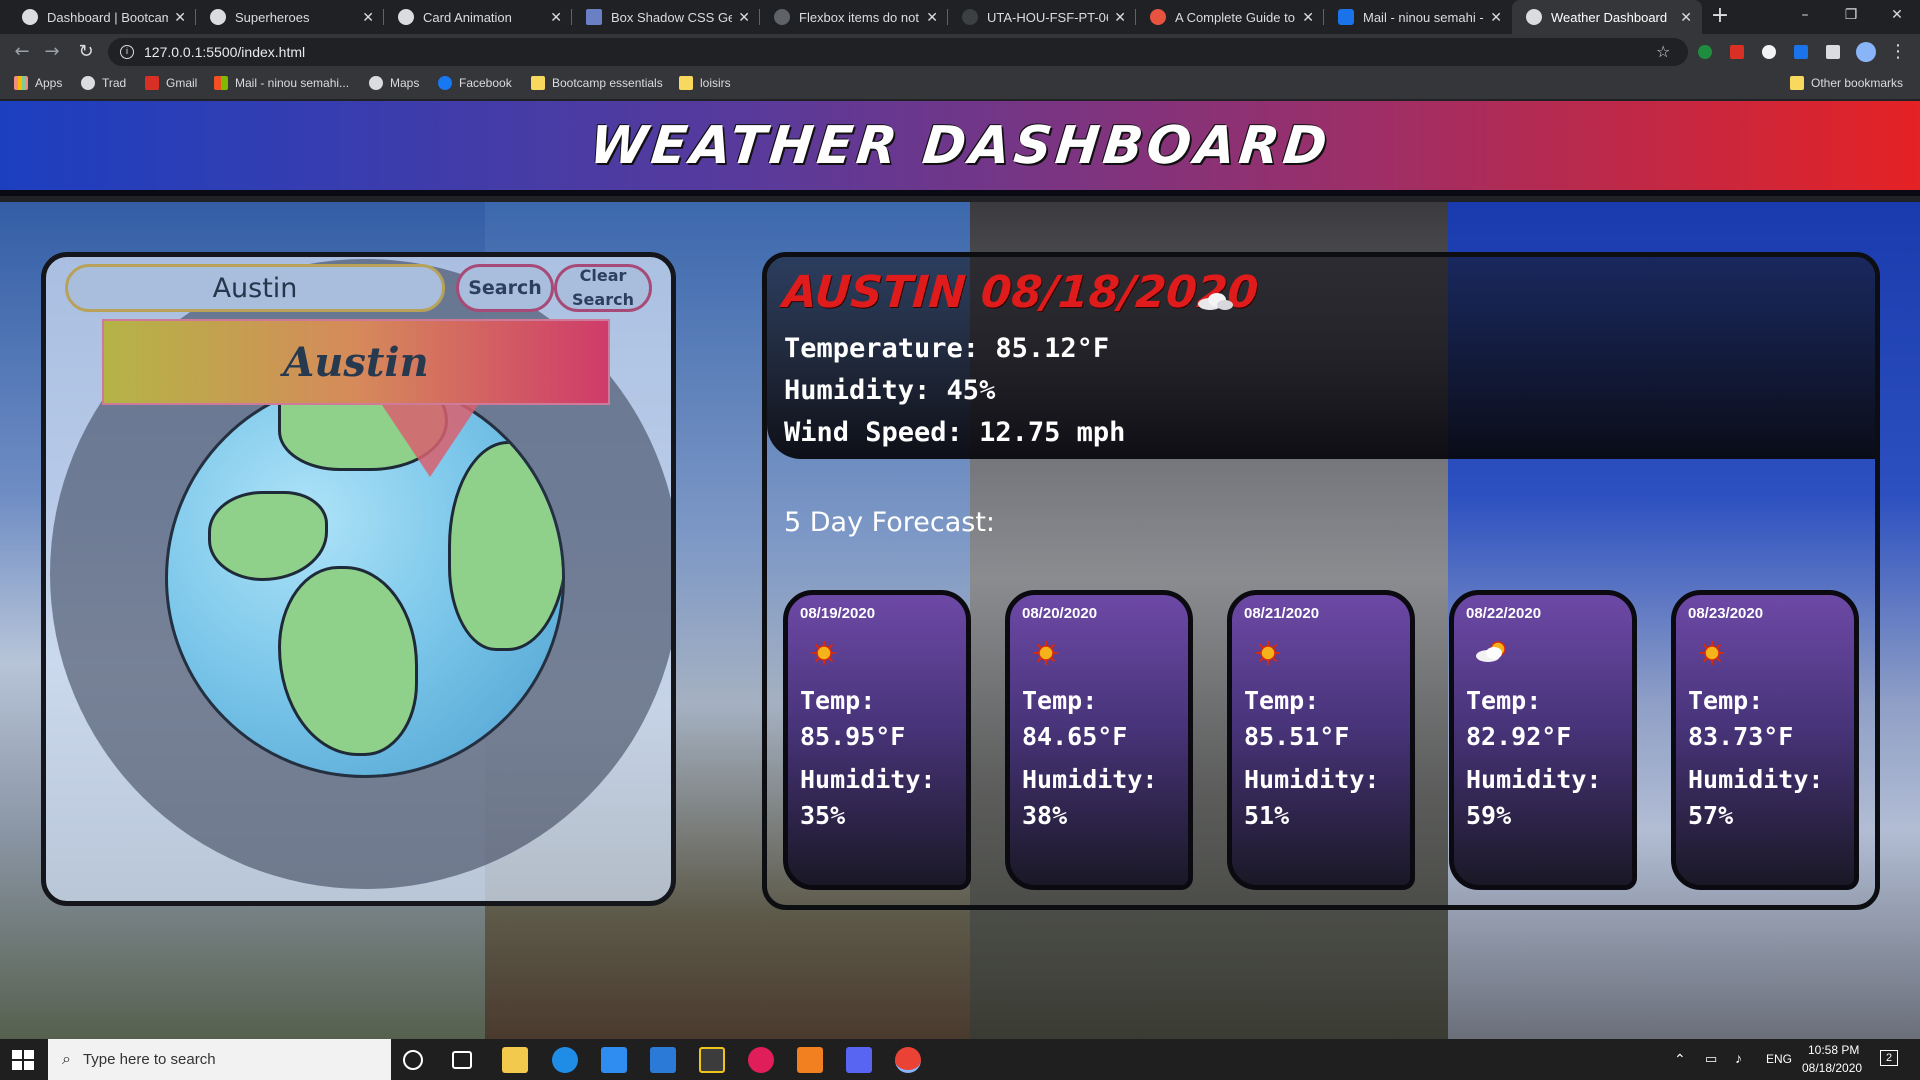 This screenshot has height=1080, width=1920. I want to click on clock-time: 10:58 PM, so click(1833, 1050).